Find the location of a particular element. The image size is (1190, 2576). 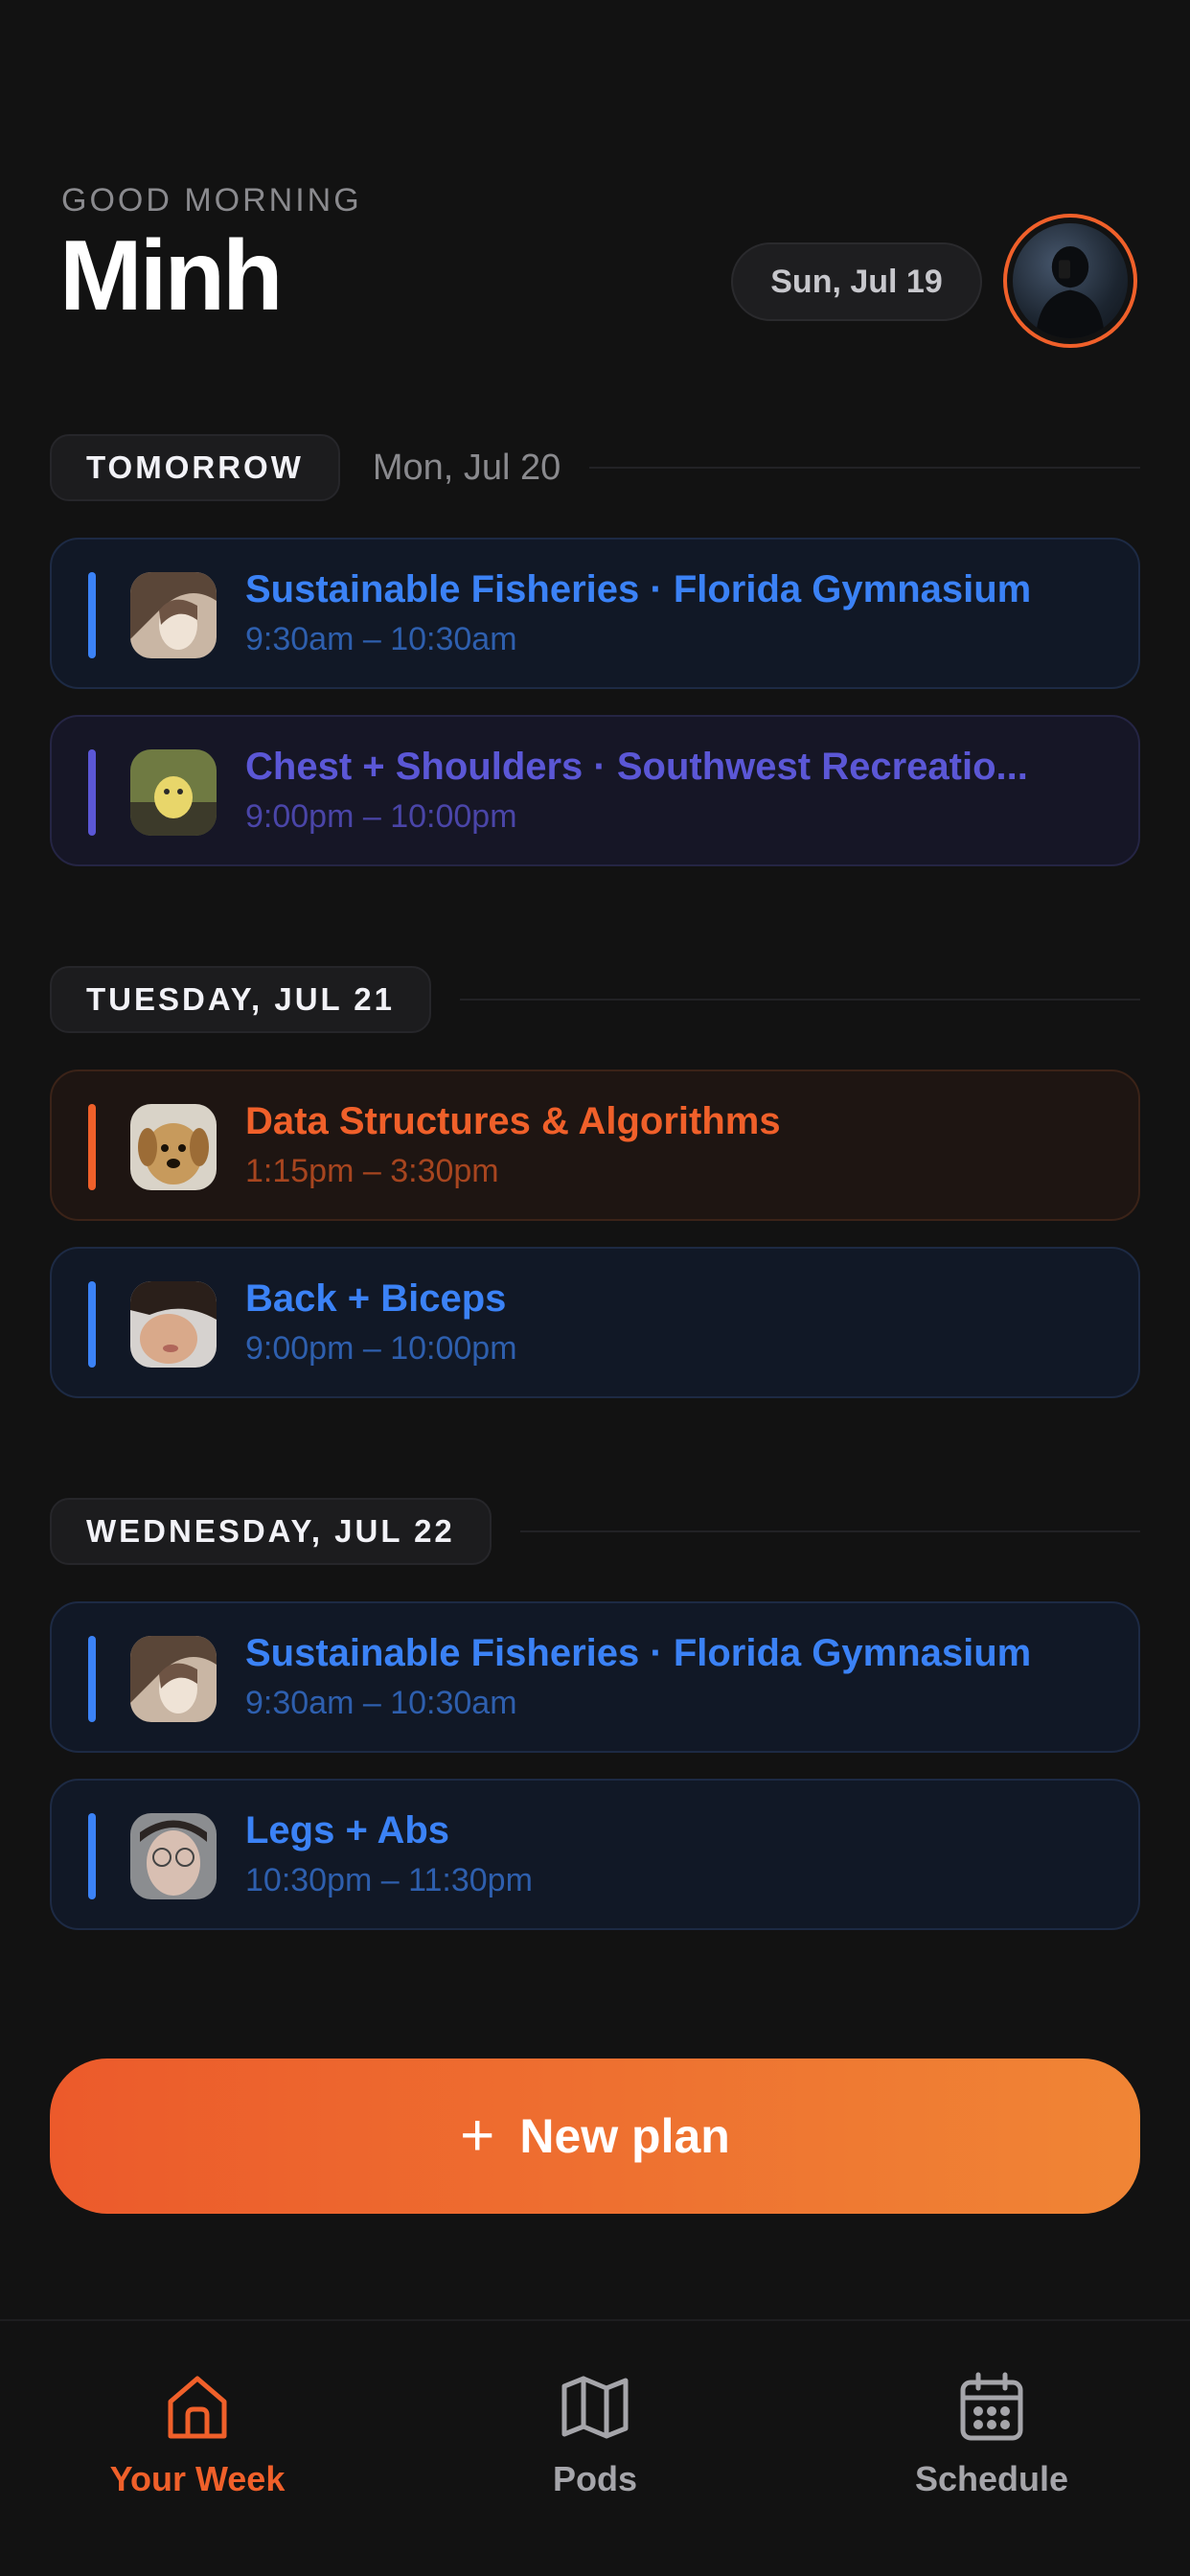

user-name: Minh is located at coordinates (171, 276).